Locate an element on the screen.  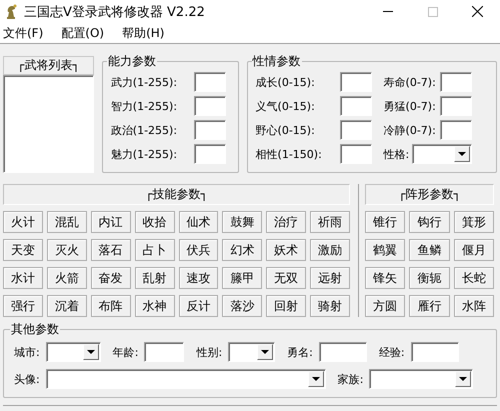
formation-button: 锋矢 is located at coordinates (385, 278).